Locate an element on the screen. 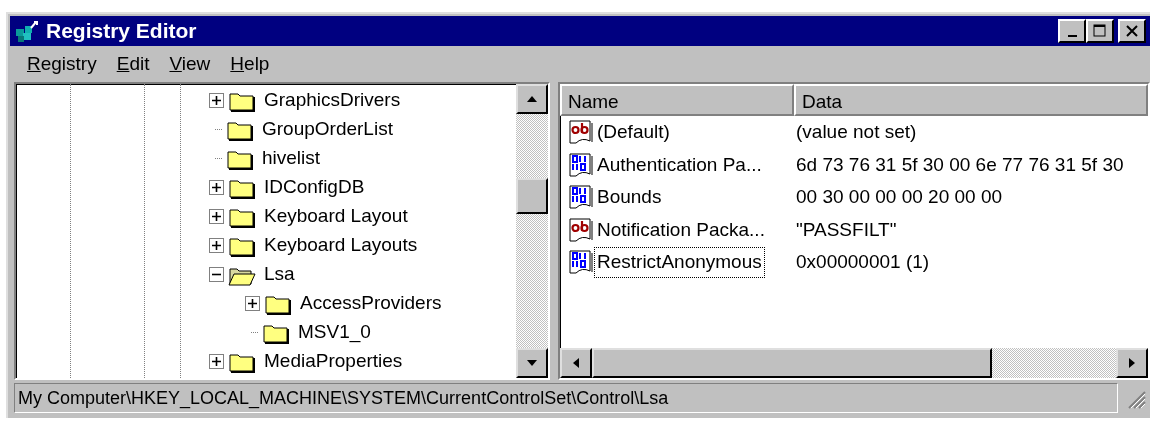 The width and height of the screenshot is (1150, 423). scroll-left-button is located at coordinates (576, 363).